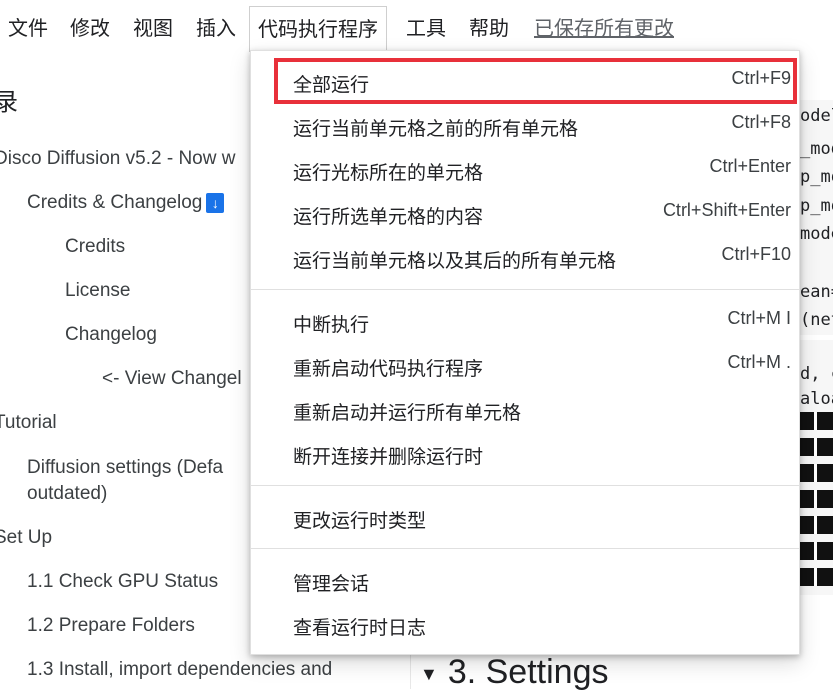  What do you see at coordinates (525, 366) in the screenshot?
I see `menu-item-restart: 重新启动代码执行程序 Ctrl+M .` at bounding box center [525, 366].